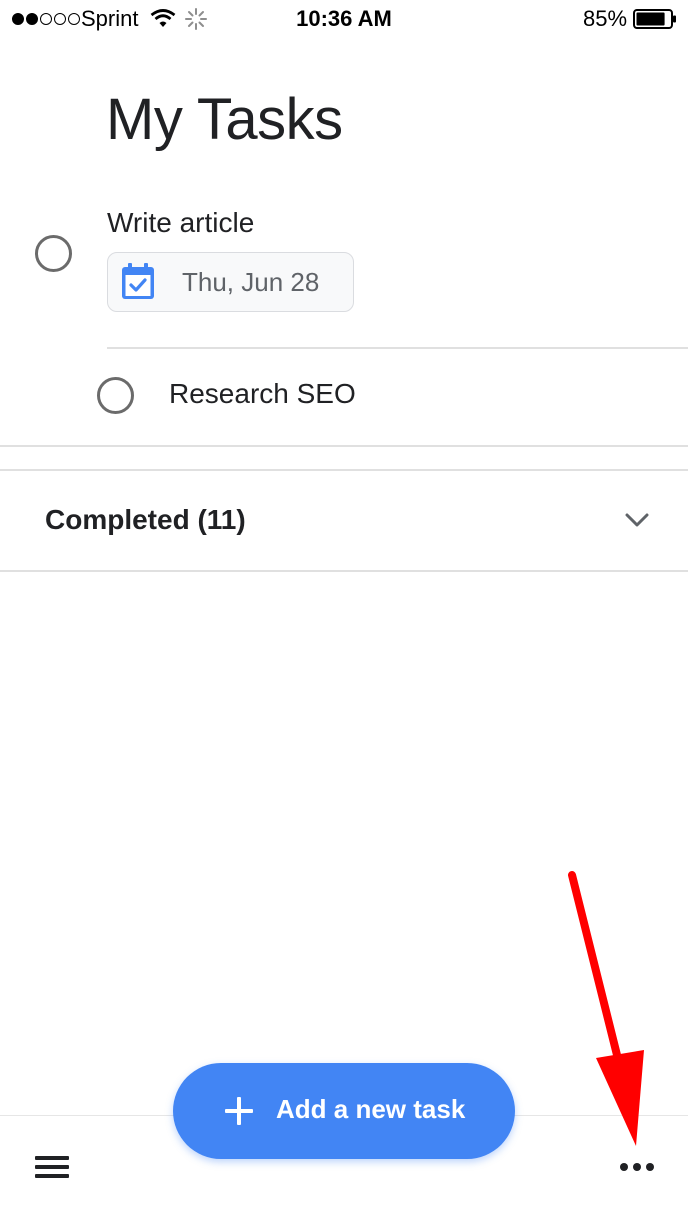  I want to click on due-date-chip: Thu, Jun 28, so click(230, 282).